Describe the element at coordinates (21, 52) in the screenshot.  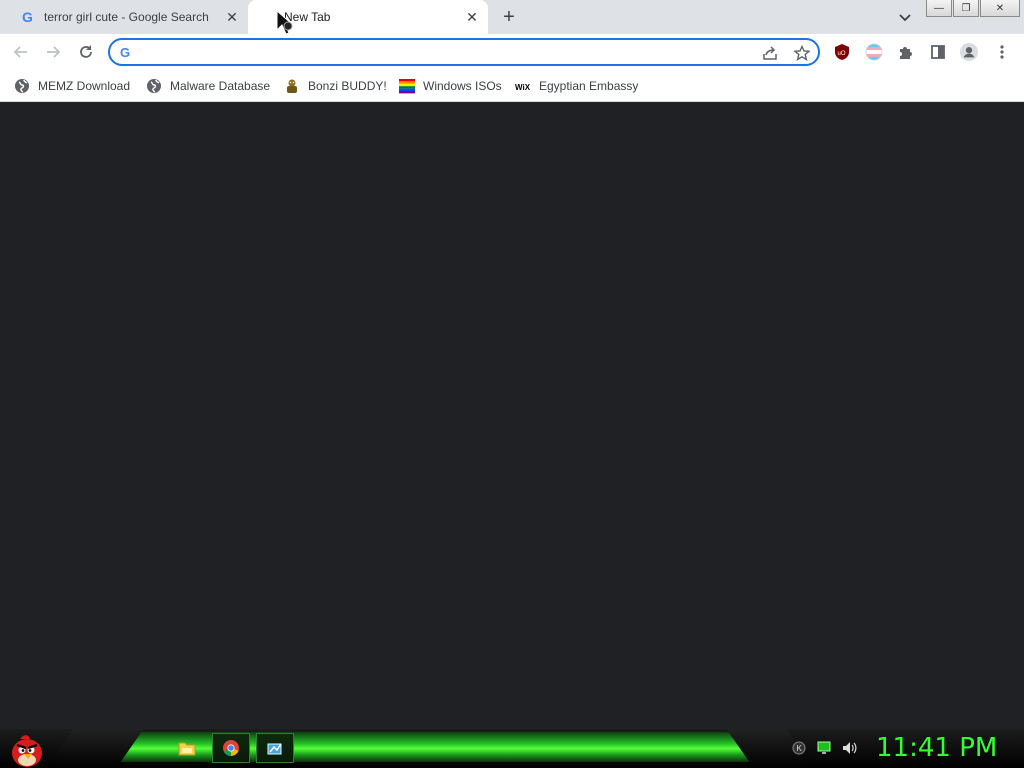
I see `back-icon` at that location.